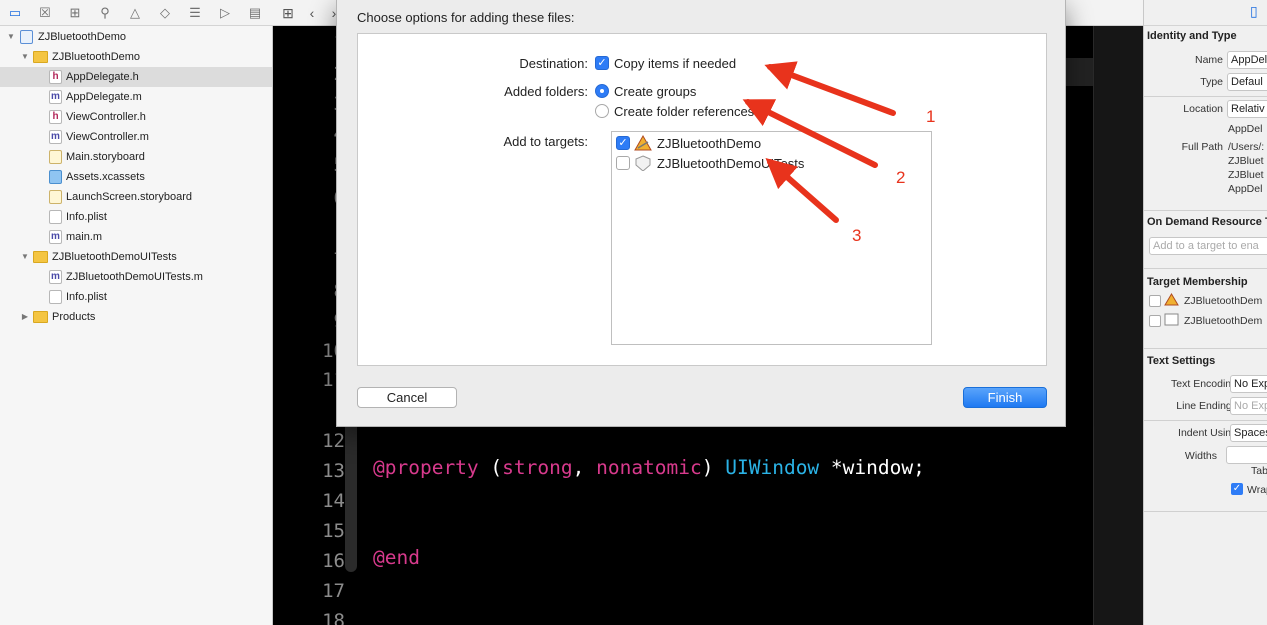  I want to click on type-select: Defaul, so click(1247, 82).